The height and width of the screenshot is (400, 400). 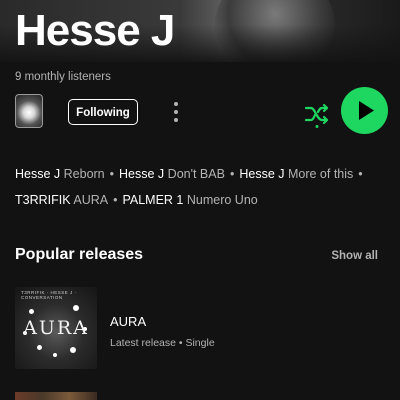 I want to click on release-cover-art: T3RRIFIK · HESSE J · CONVERSATION AURA, so click(x=56, y=328).